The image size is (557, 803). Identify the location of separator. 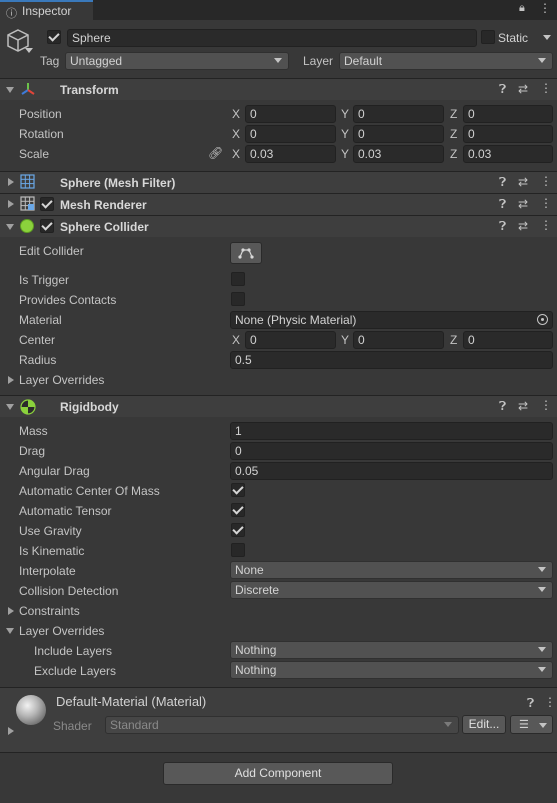
(278, 752).